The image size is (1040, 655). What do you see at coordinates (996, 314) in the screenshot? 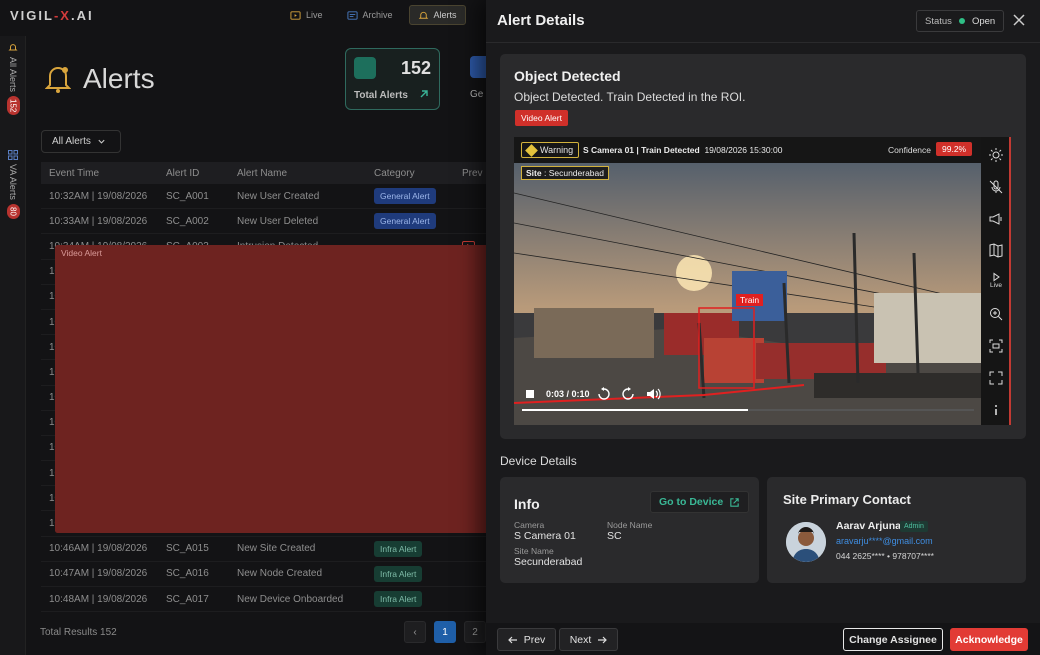
I see `zoom-in-icon` at bounding box center [996, 314].